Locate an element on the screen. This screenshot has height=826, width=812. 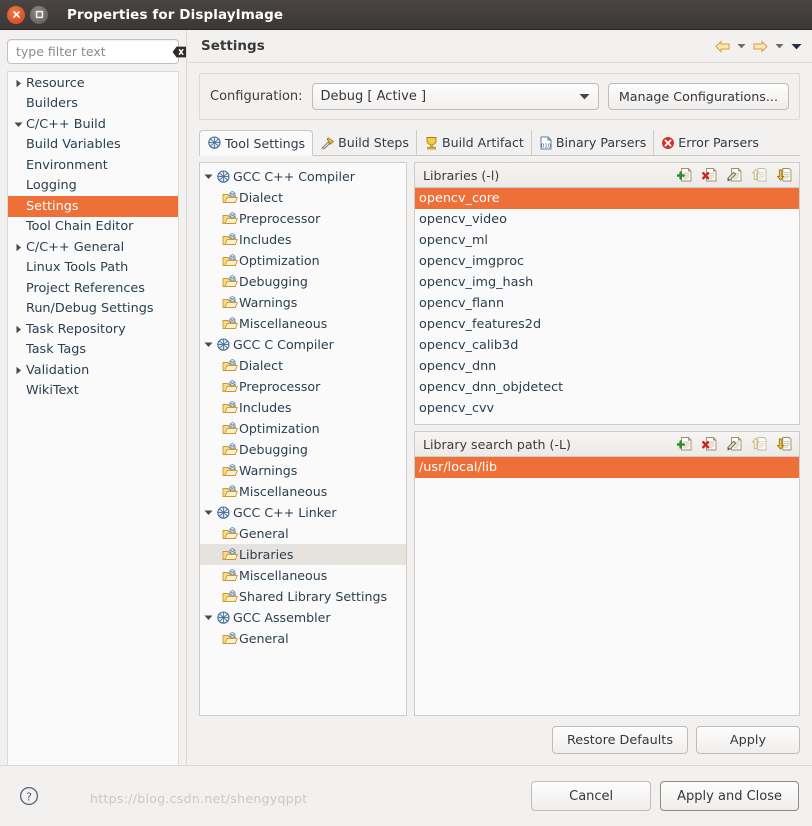
sidebar-item-settings: Settings is located at coordinates (93, 206).